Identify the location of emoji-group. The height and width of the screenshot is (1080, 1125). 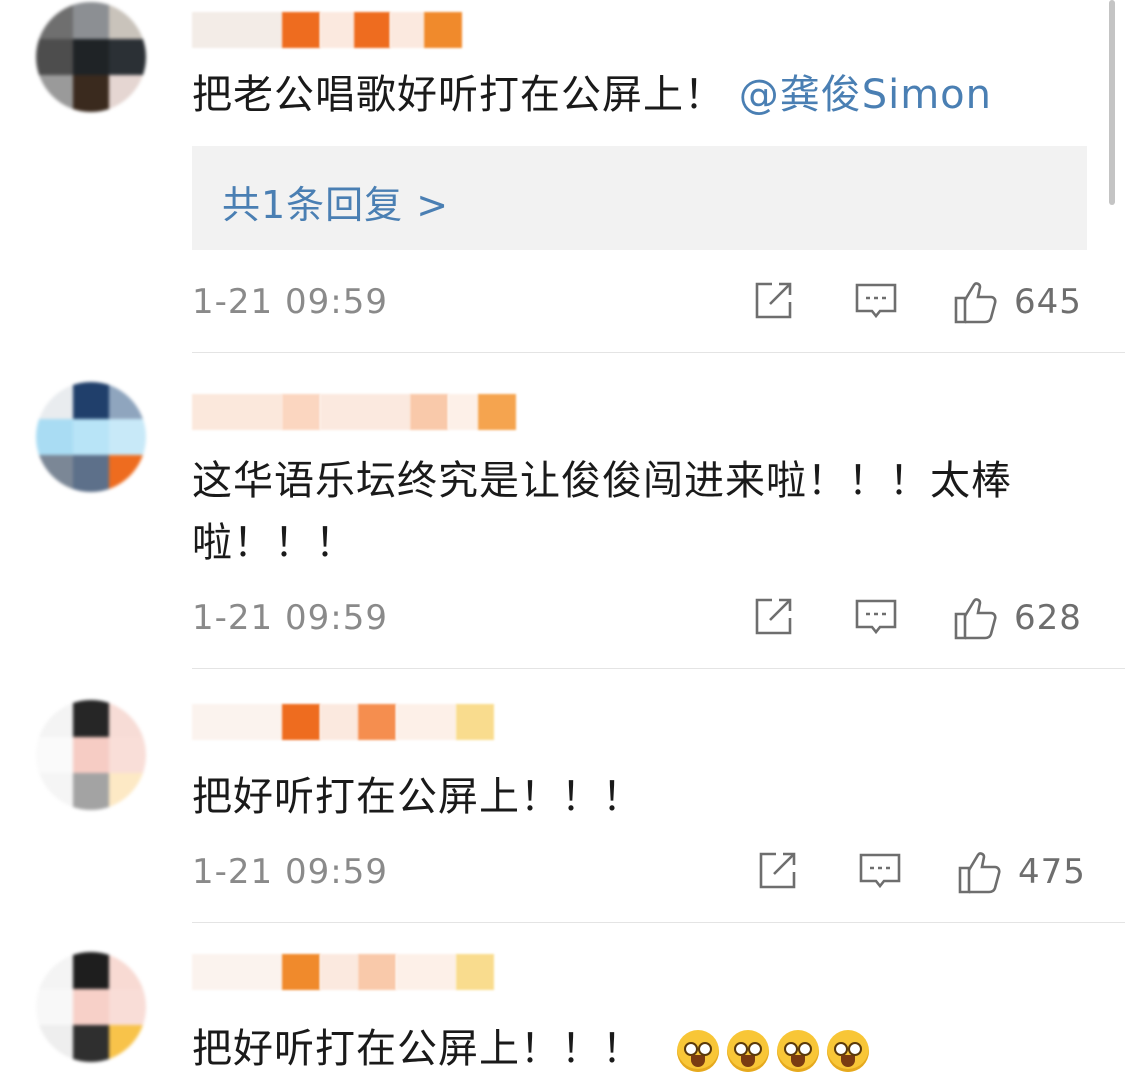
(776, 1049).